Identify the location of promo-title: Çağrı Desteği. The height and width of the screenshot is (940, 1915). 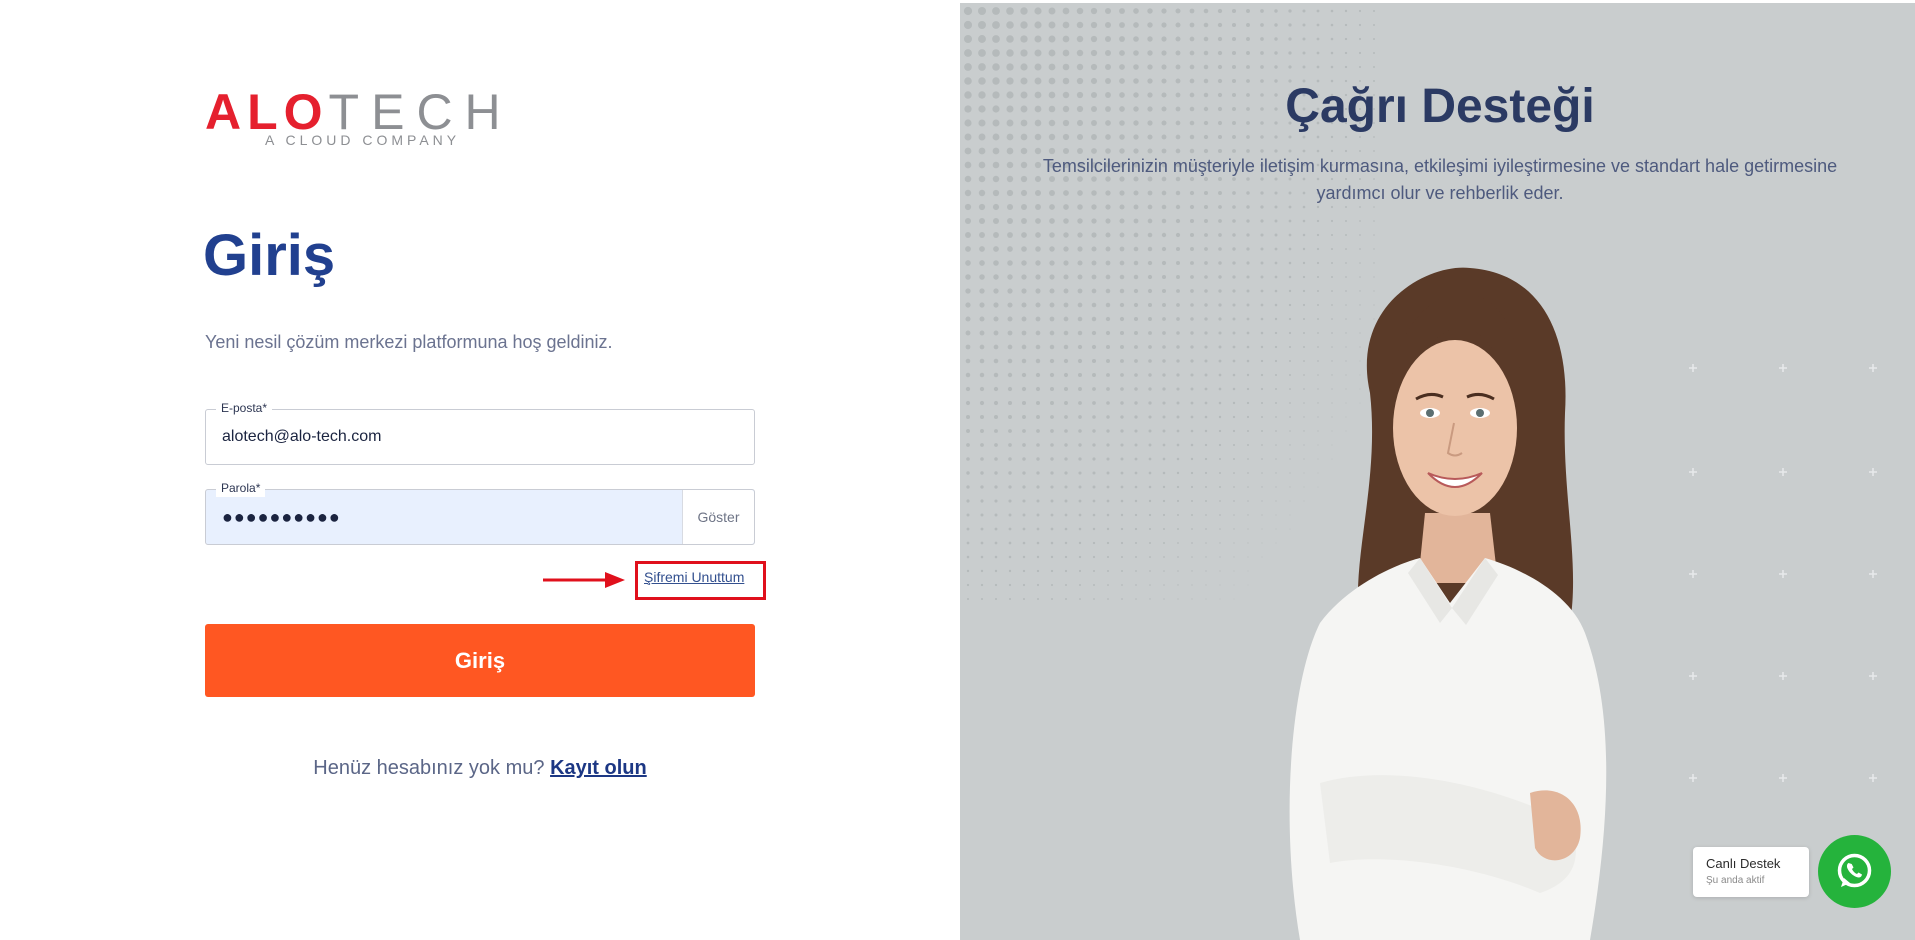
(1440, 106).